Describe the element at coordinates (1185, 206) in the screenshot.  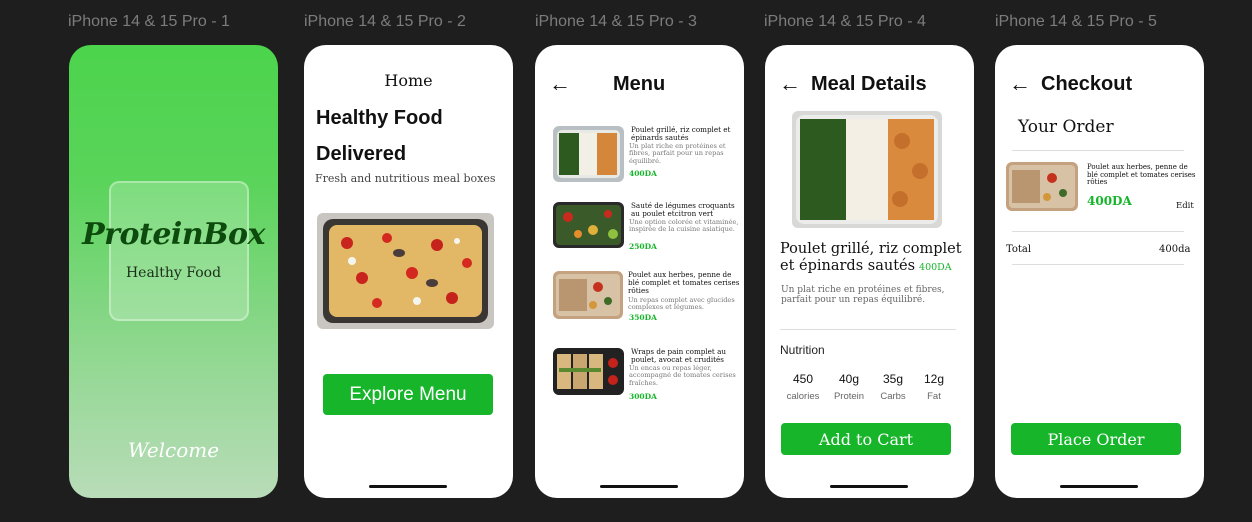
I see `edit-order-link: Edit` at that location.